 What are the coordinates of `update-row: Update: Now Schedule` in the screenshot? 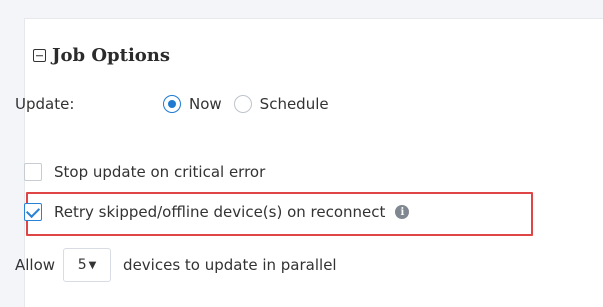 It's located at (178, 104).